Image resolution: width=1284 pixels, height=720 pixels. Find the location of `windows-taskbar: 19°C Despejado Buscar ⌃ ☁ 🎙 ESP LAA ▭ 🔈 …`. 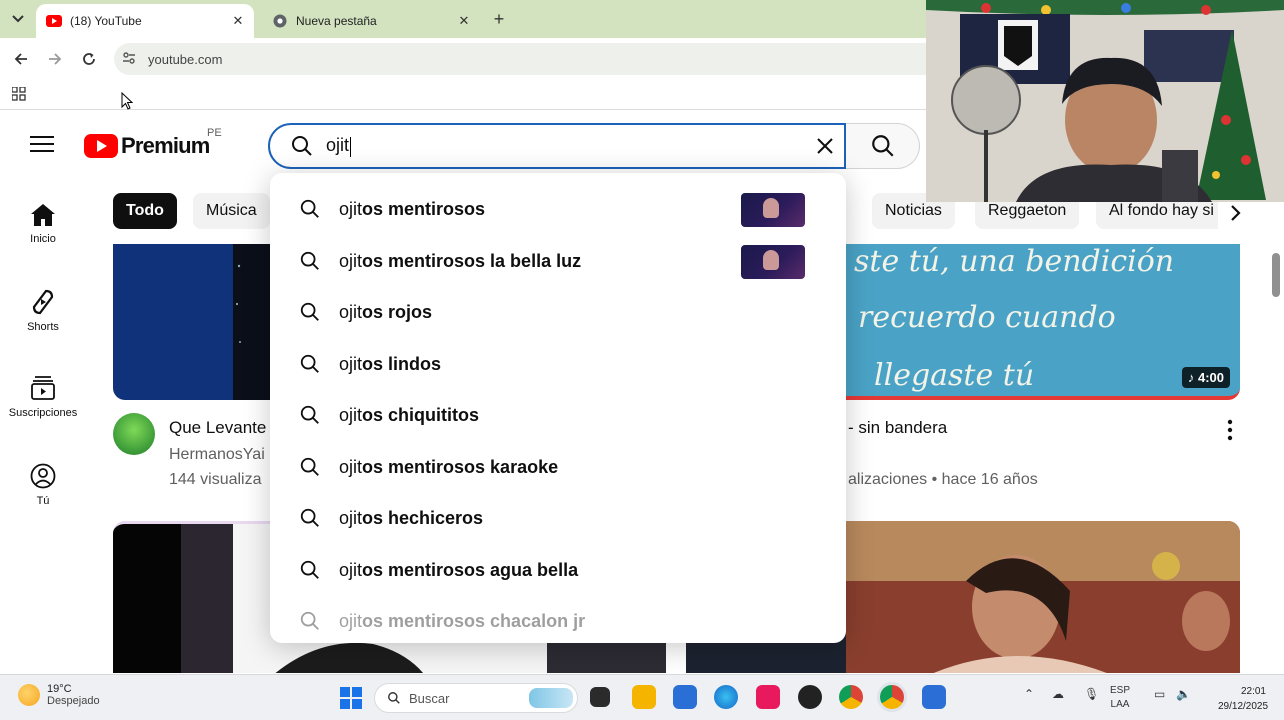

windows-taskbar: 19°C Despejado Buscar ⌃ ☁ 🎙 ESP LAA ▭ 🔈 … is located at coordinates (642, 697).